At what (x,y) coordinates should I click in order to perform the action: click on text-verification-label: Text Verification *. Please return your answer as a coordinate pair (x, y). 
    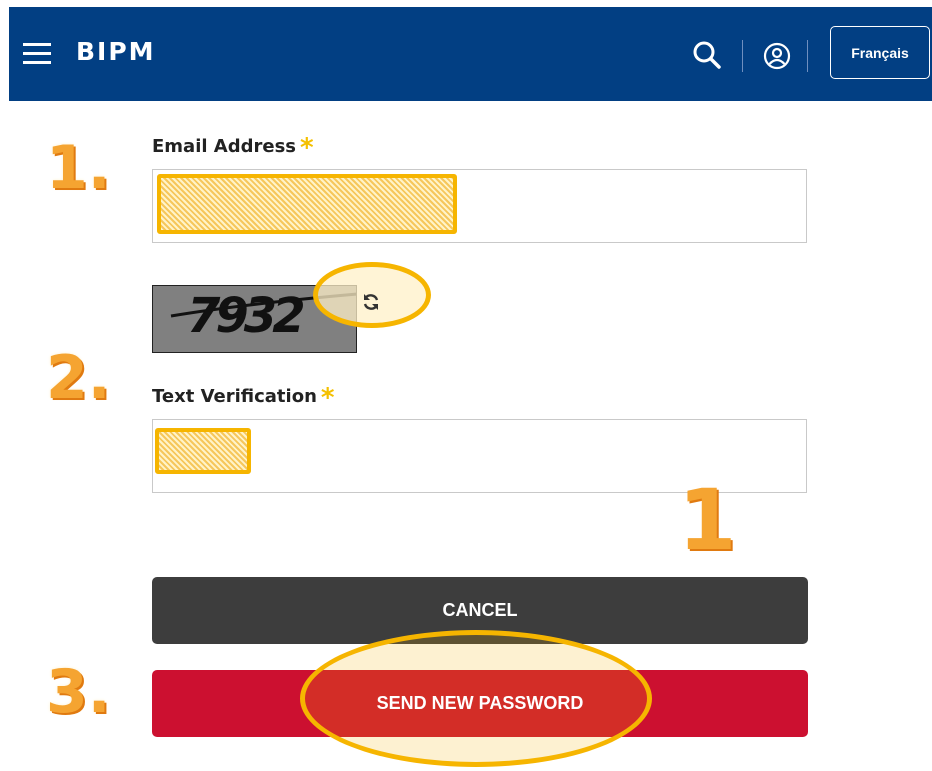
    Looking at the image, I should click on (243, 398).